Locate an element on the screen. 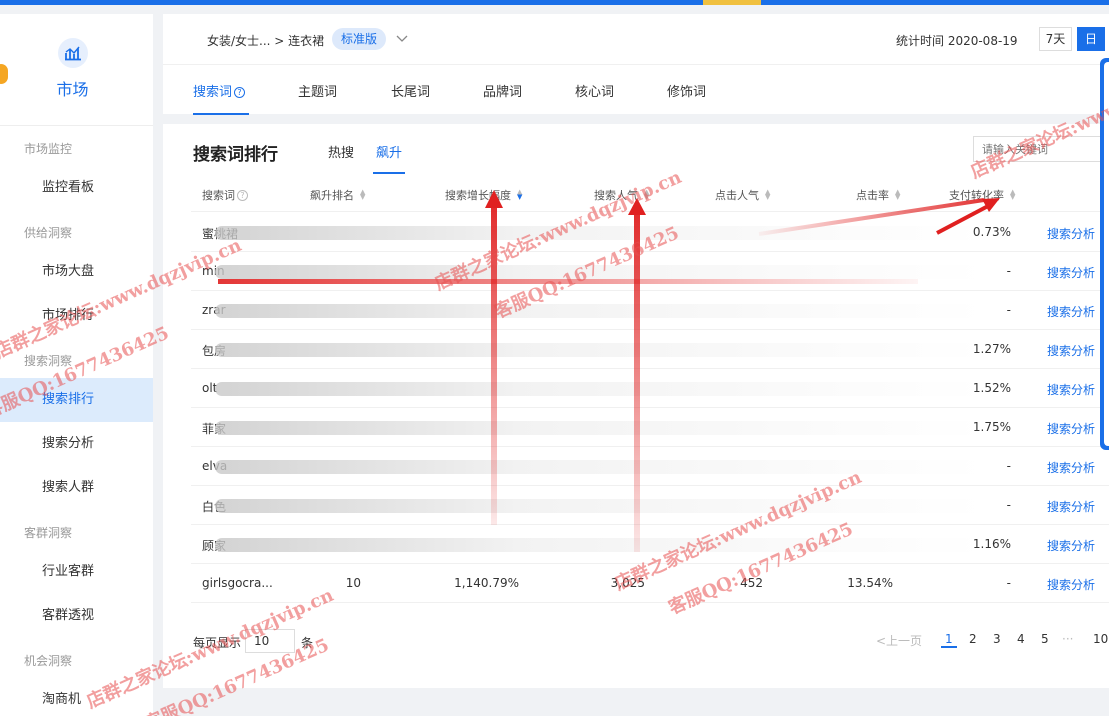 The width and height of the screenshot is (1109, 716). page-size-unit: 条 is located at coordinates (307, 643).